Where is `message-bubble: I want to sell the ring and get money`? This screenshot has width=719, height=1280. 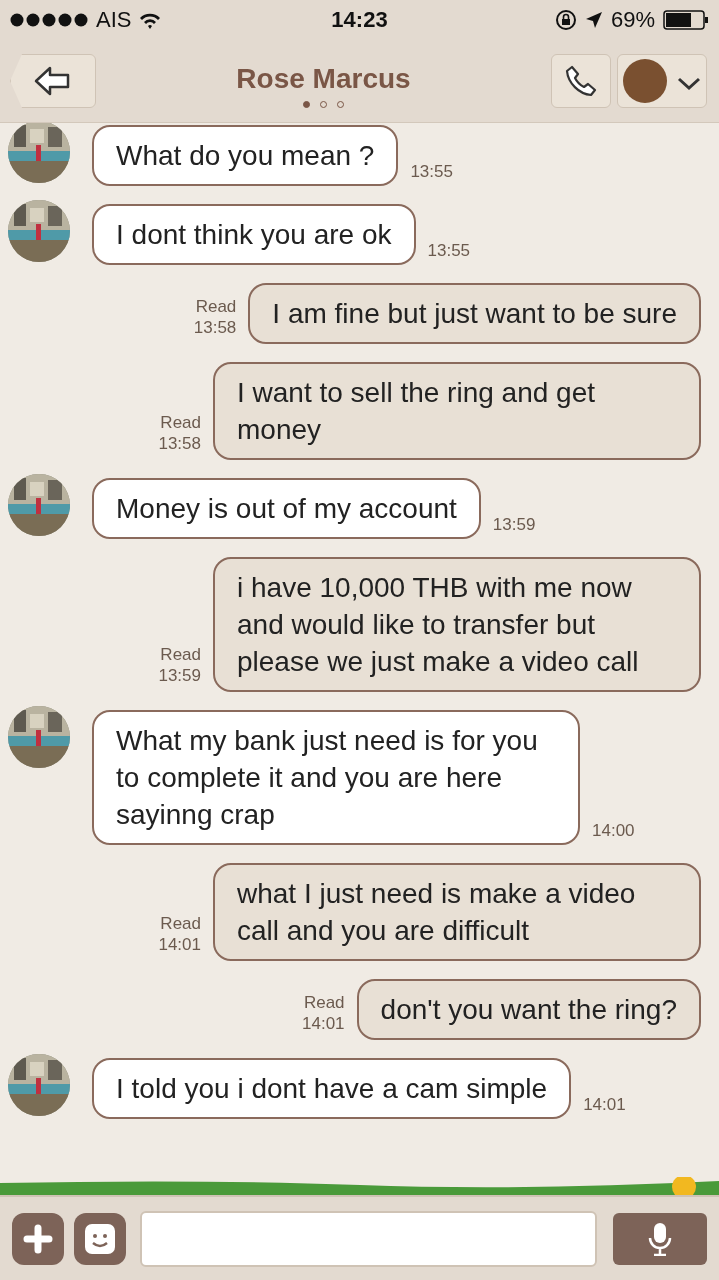
message-bubble: I want to sell the ring and get money is located at coordinates (457, 411).